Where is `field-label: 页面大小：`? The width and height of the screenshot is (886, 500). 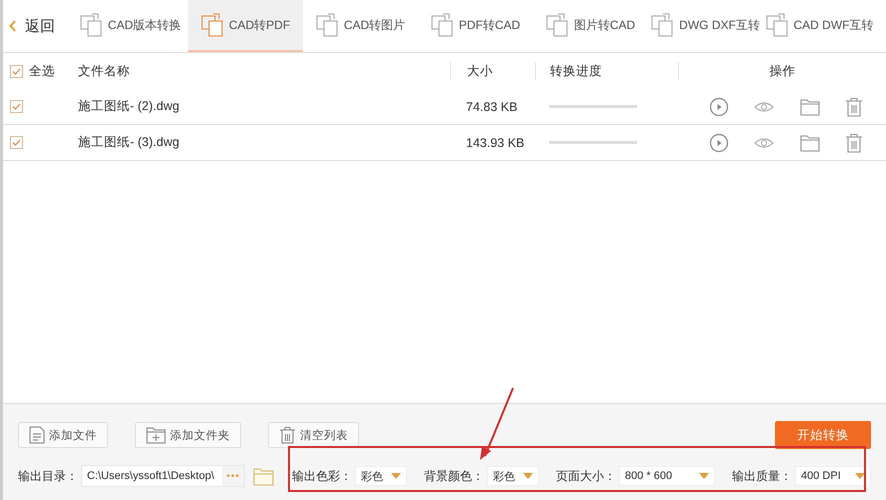
field-label: 页面大小： is located at coordinates (586, 476).